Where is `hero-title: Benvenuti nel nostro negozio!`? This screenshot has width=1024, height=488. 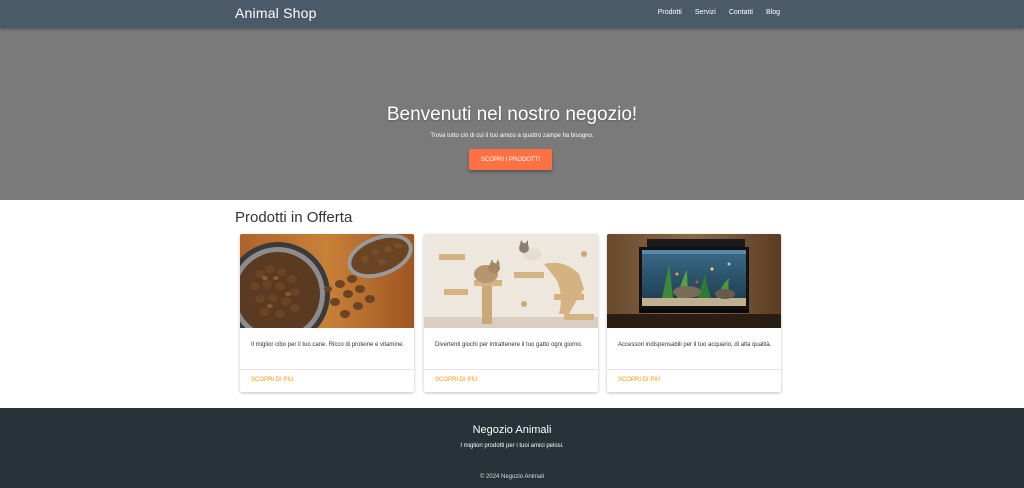 hero-title: Benvenuti nel nostro negozio! is located at coordinates (512, 114).